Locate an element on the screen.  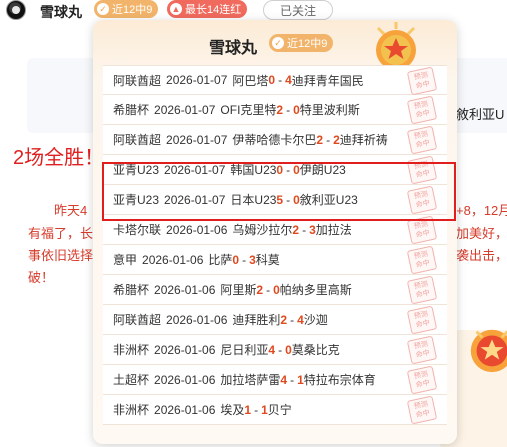
match-row: 阿联酋超 2026-01-06 迪拜胜利 2-4 沙迦 预测 命中 is located at coordinates (275, 320).